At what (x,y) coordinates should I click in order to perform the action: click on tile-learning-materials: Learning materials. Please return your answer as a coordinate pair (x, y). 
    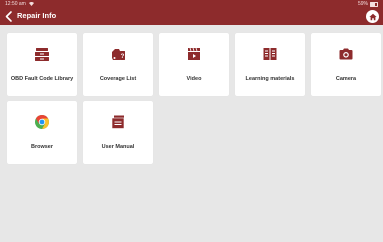
    Looking at the image, I should click on (270, 64).